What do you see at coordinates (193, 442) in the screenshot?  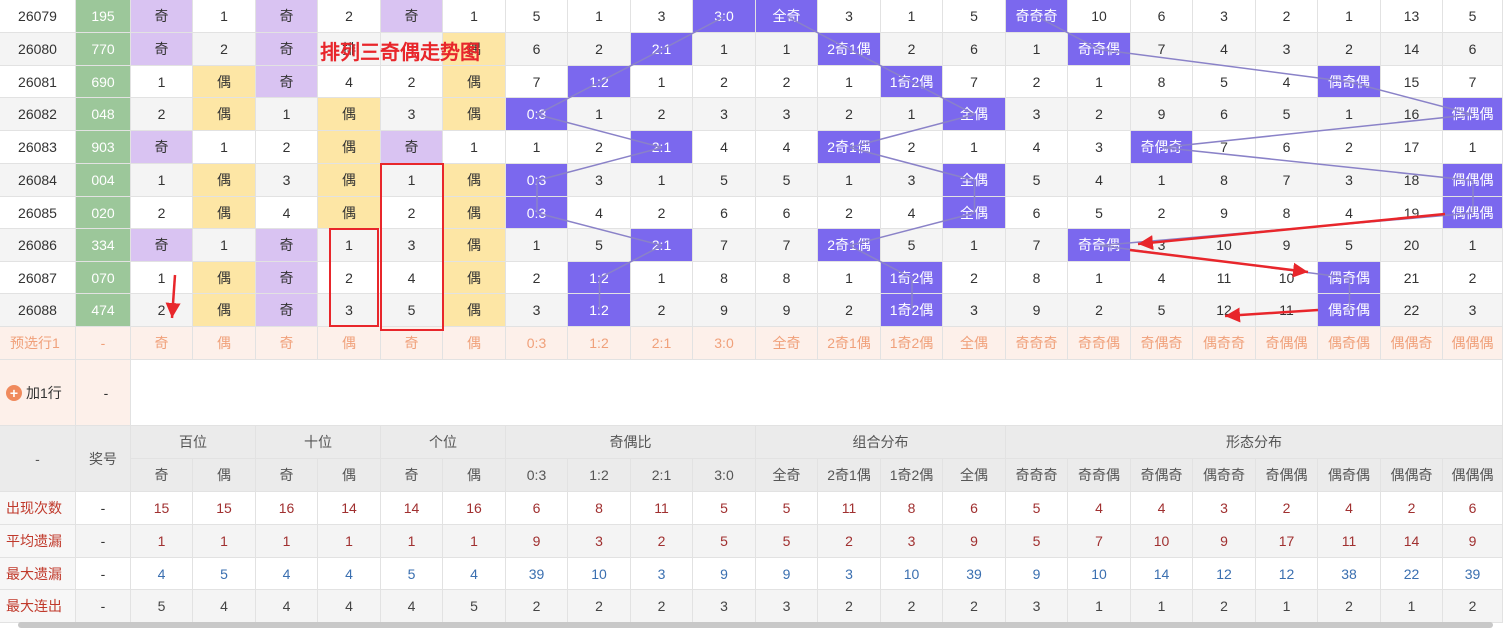 I see `header-group: 百位` at bounding box center [193, 442].